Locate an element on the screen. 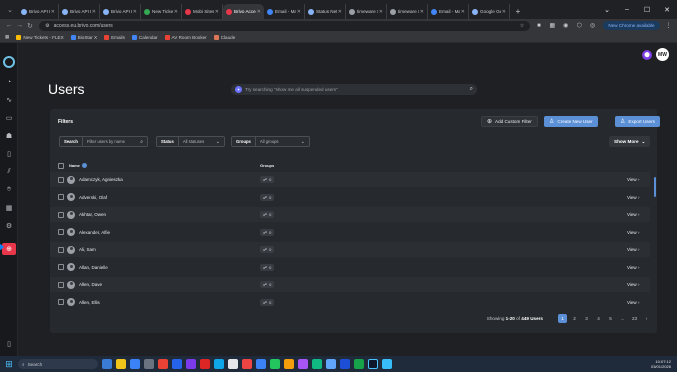  user-name: Akhtar, Owen is located at coordinates (92, 214).